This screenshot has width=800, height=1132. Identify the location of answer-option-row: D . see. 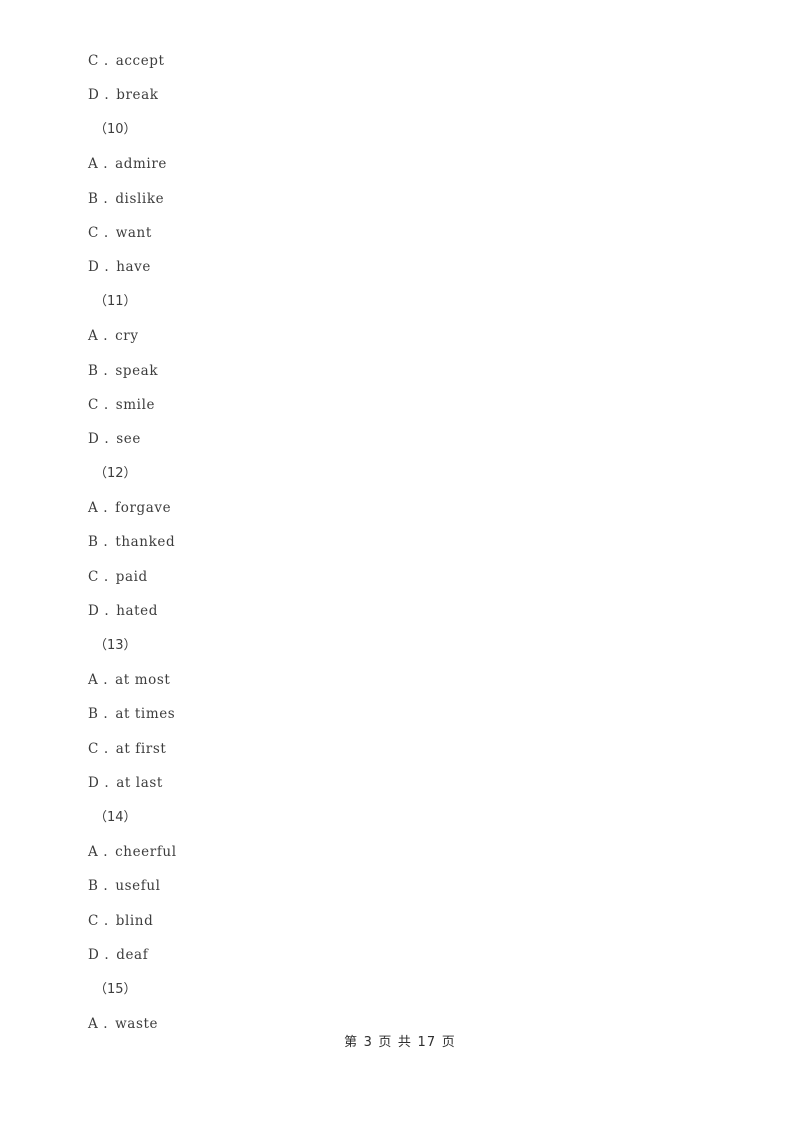
(388, 439).